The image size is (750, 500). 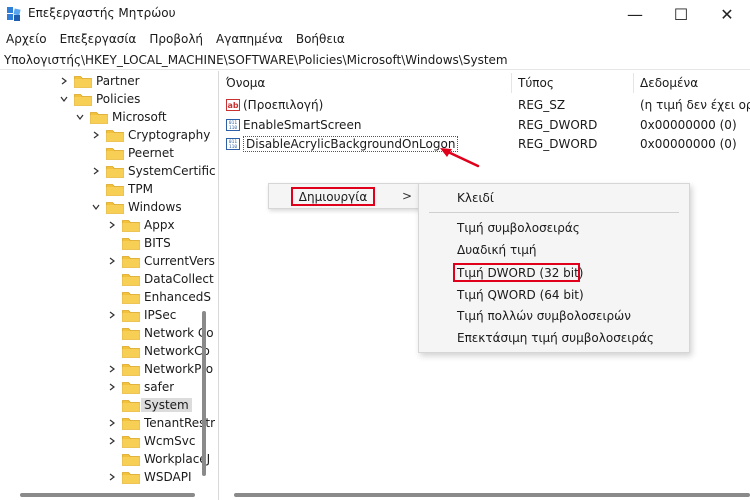 I want to click on tree-item: Appx, so click(x=161, y=225).